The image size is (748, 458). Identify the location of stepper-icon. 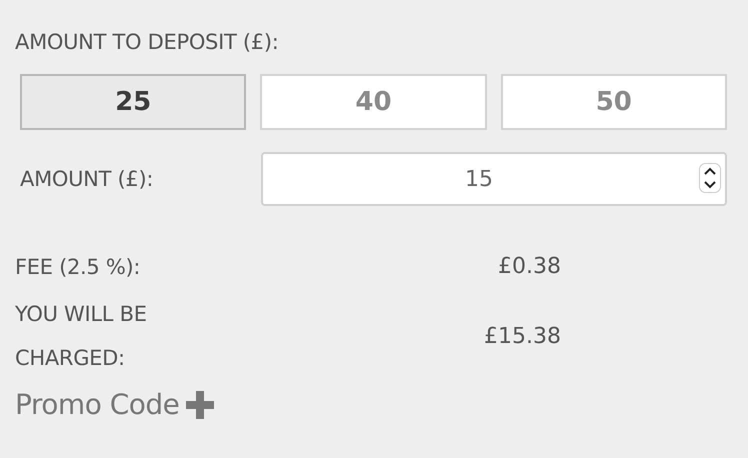
(710, 178).